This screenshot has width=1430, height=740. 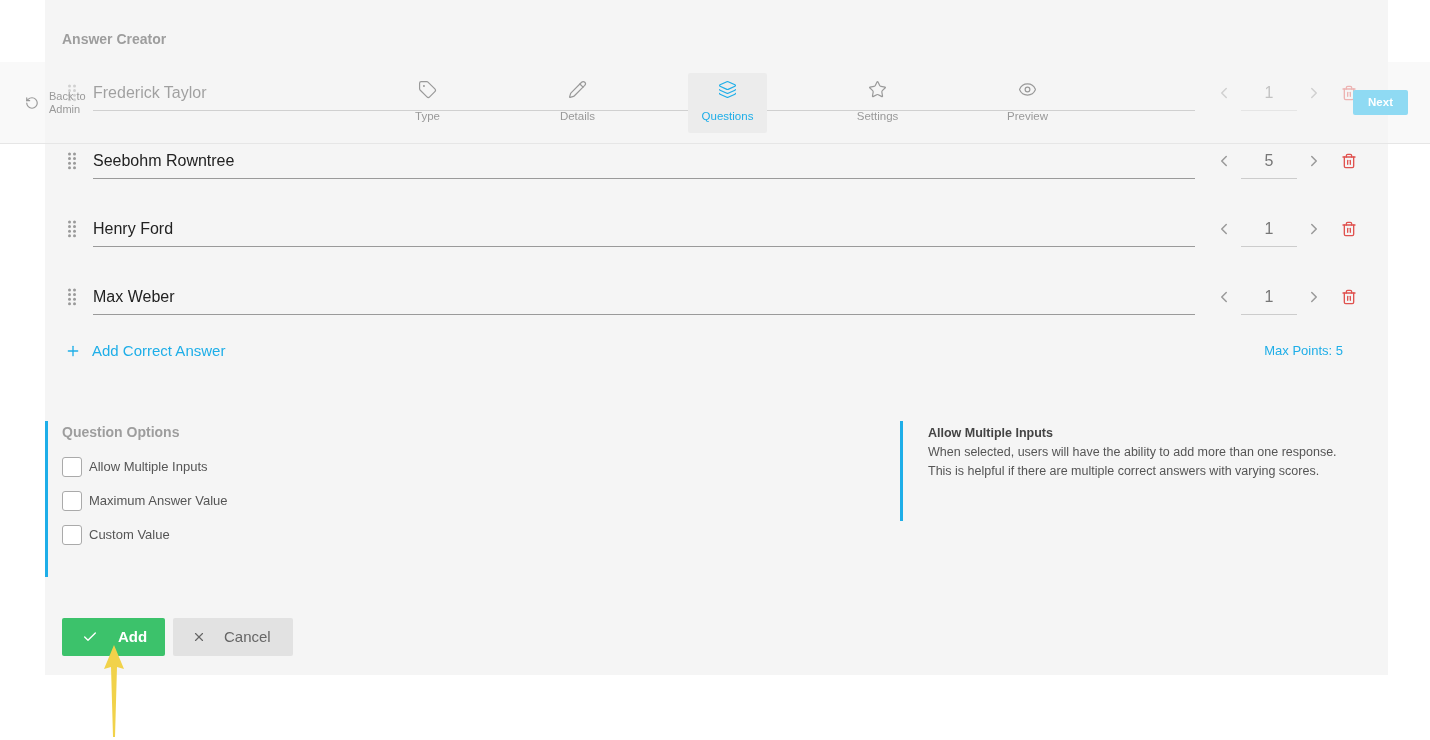 I want to click on checkbox-label: Maximum Answer Value, so click(x=158, y=501).